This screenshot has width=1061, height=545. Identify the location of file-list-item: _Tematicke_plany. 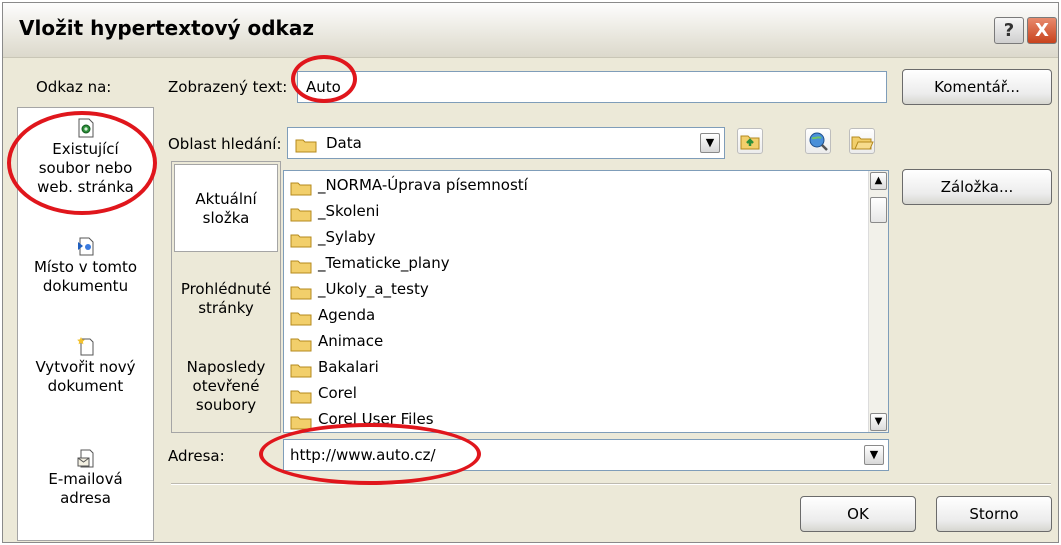
(370, 263).